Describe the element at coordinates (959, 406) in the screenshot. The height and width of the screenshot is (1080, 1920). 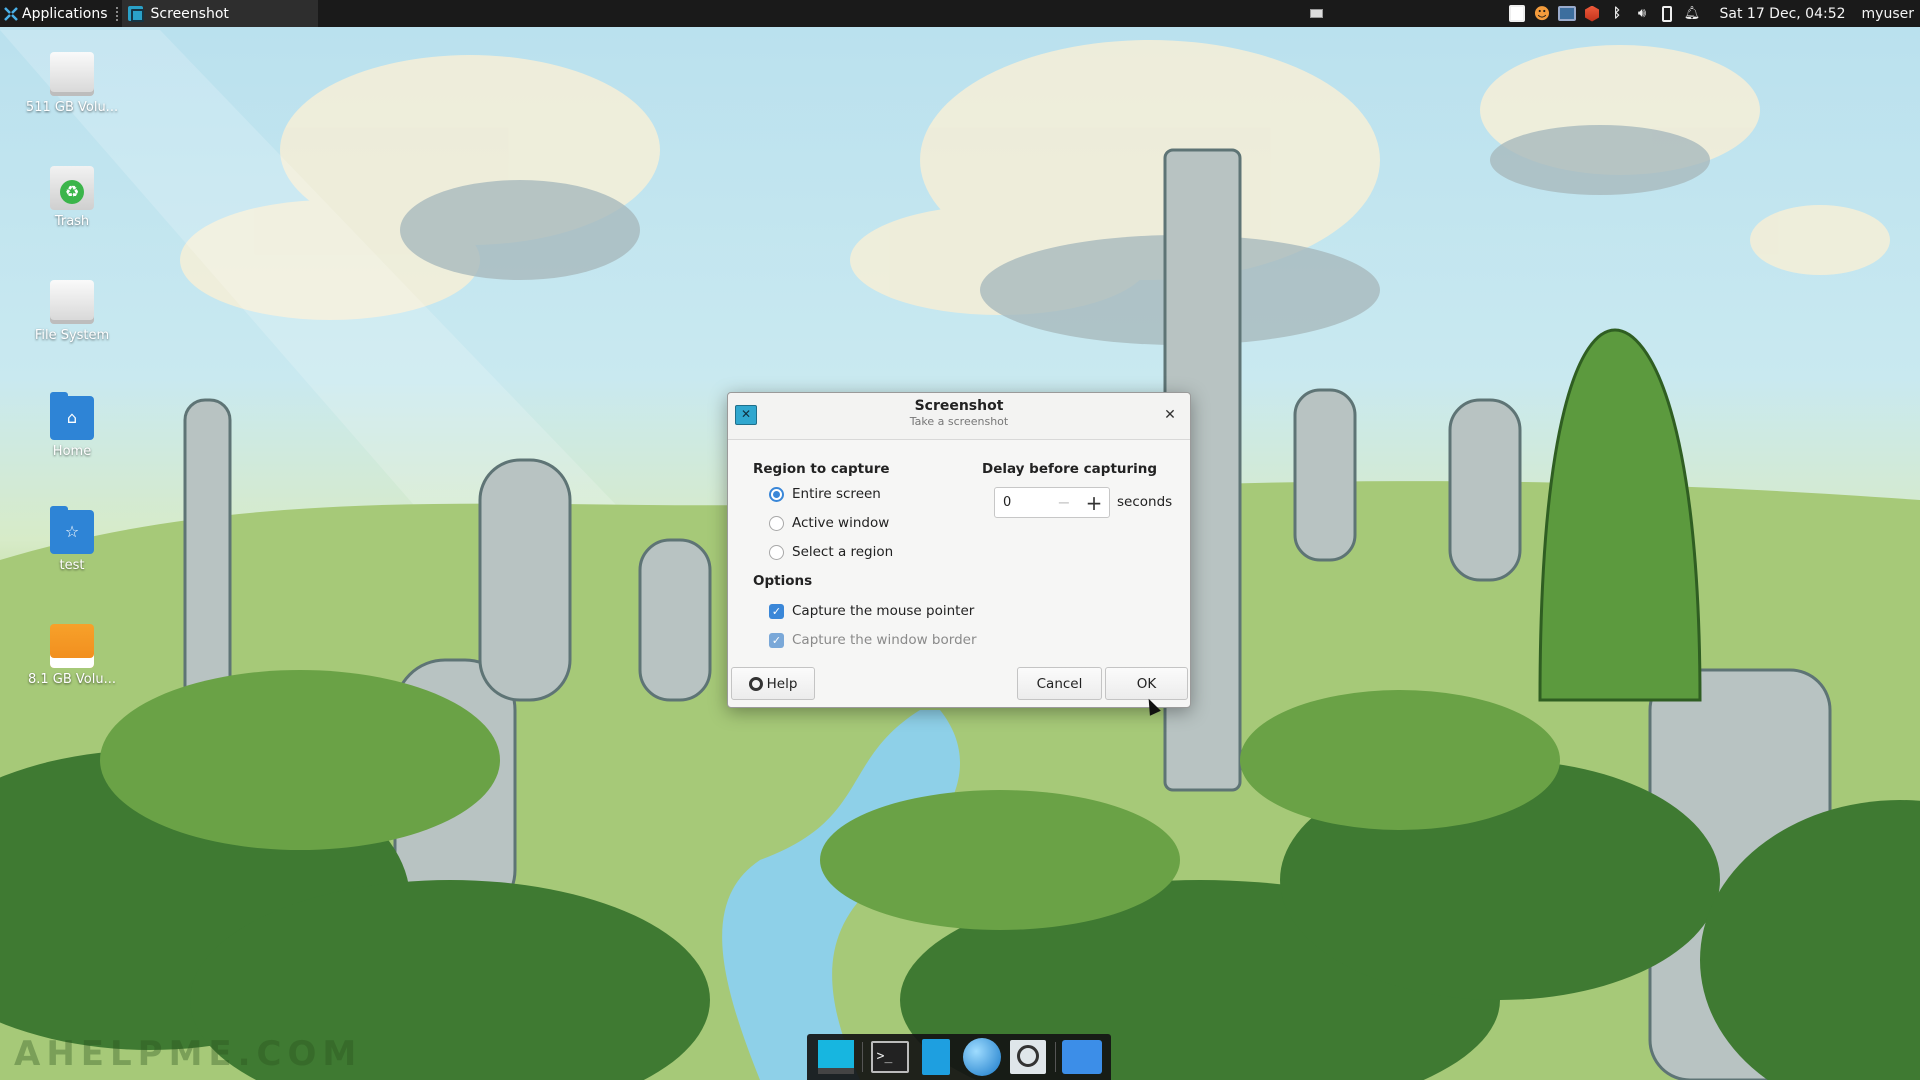
I see `dialog-title: Screenshot` at that location.